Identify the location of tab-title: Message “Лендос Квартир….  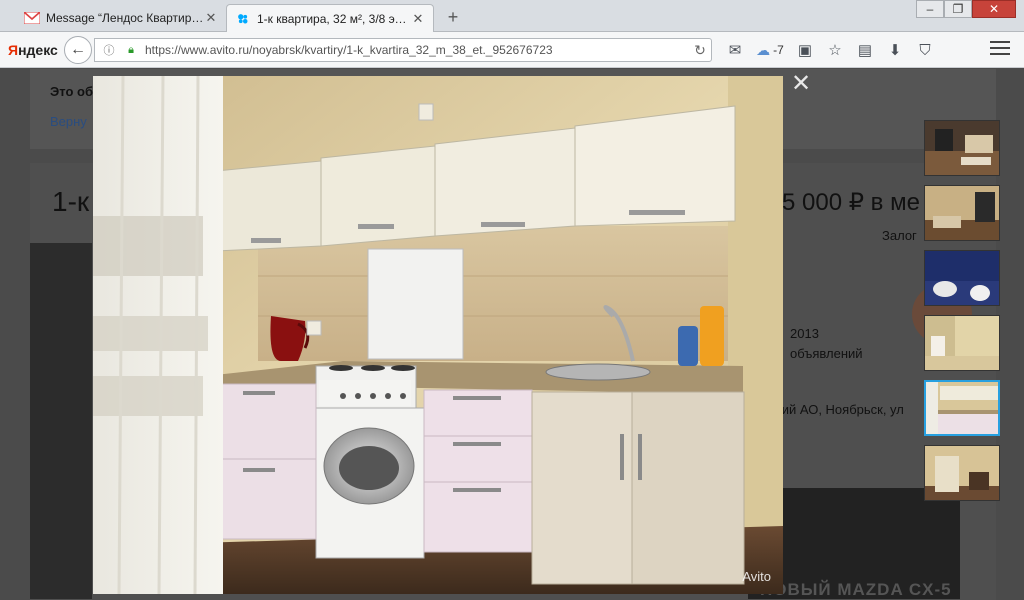
(125, 18).